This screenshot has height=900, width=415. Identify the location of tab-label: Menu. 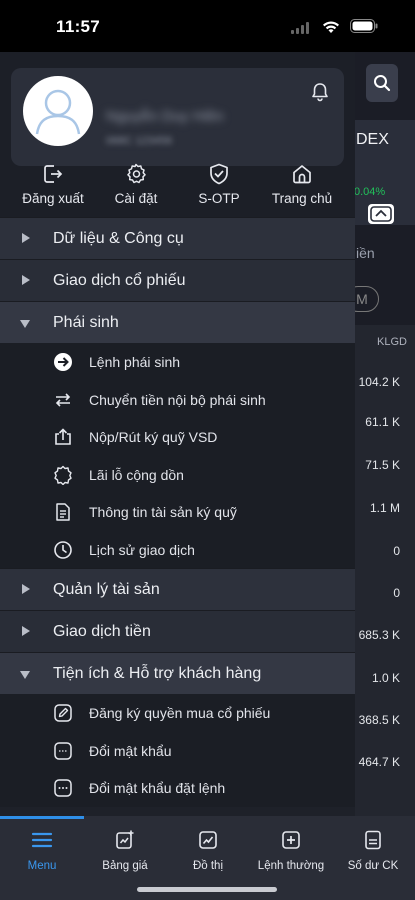
(42, 866).